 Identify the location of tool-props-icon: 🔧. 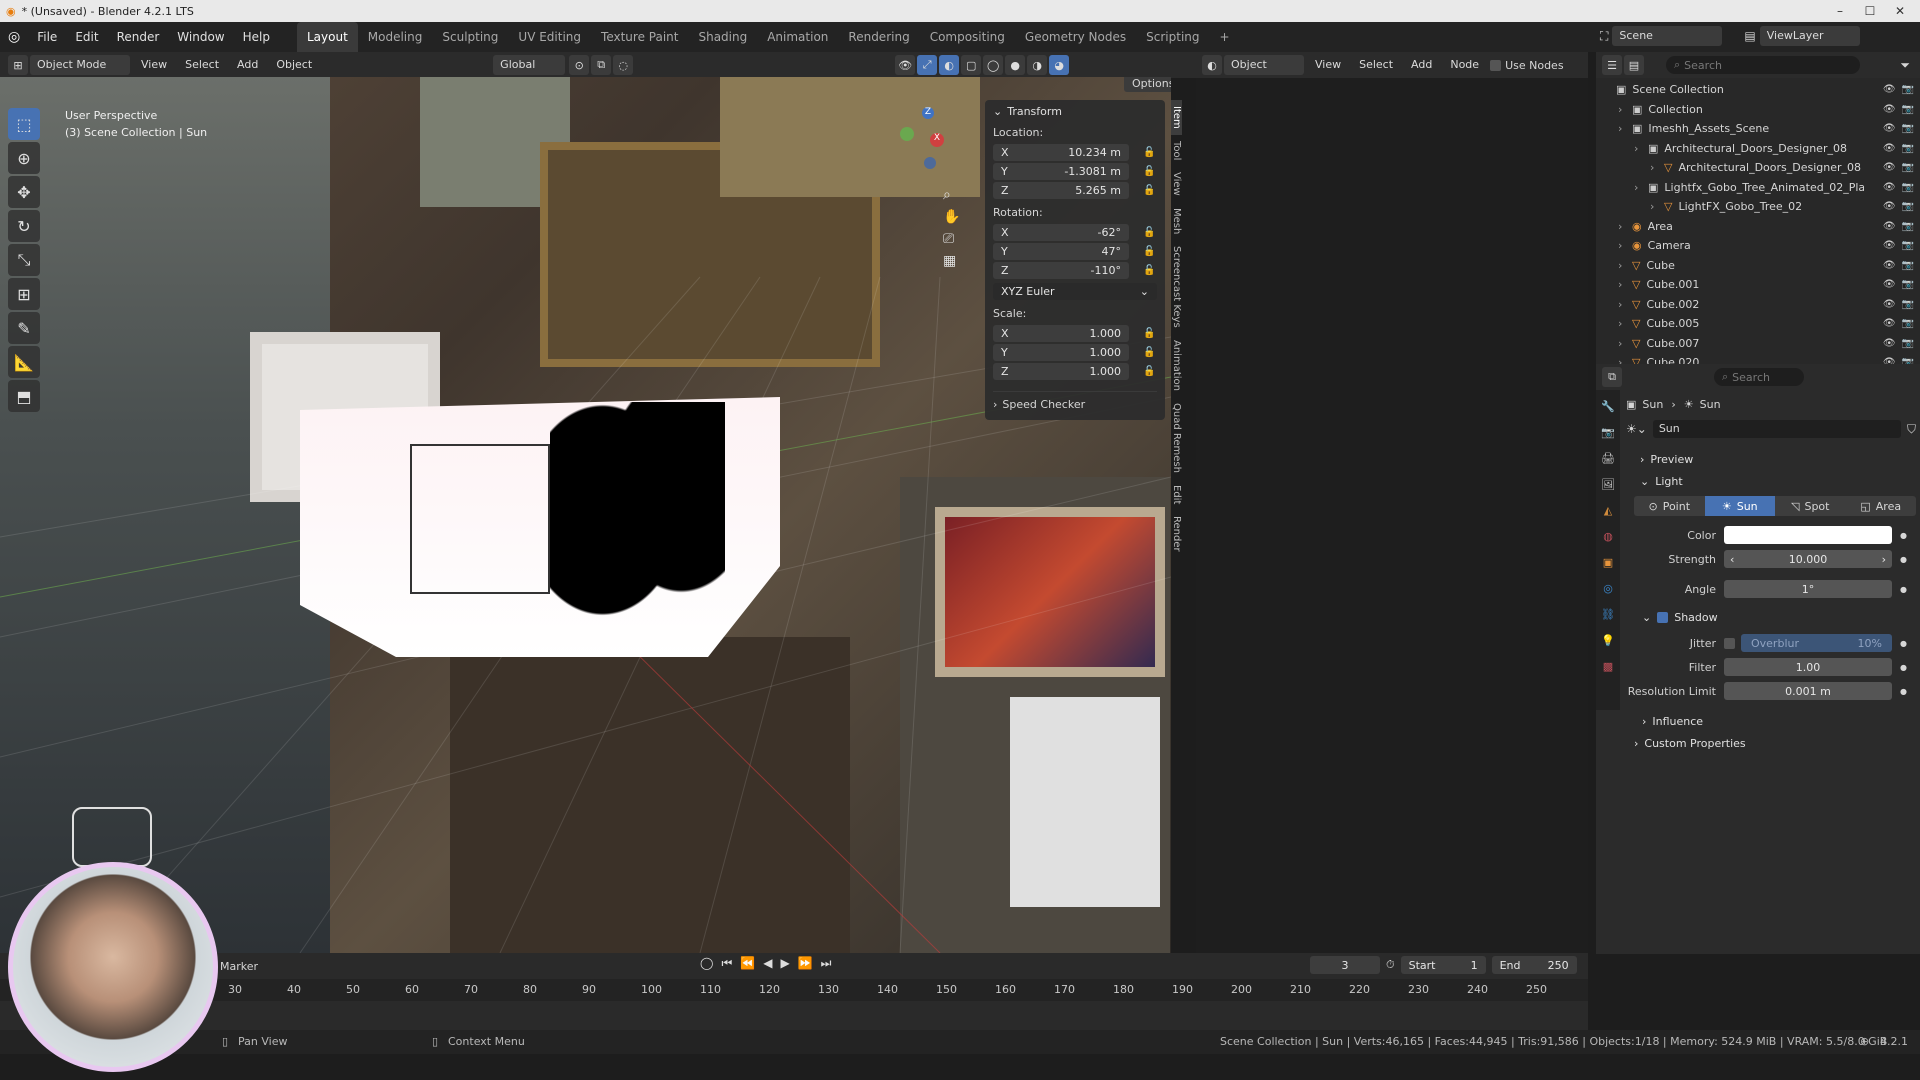
(1608, 406).